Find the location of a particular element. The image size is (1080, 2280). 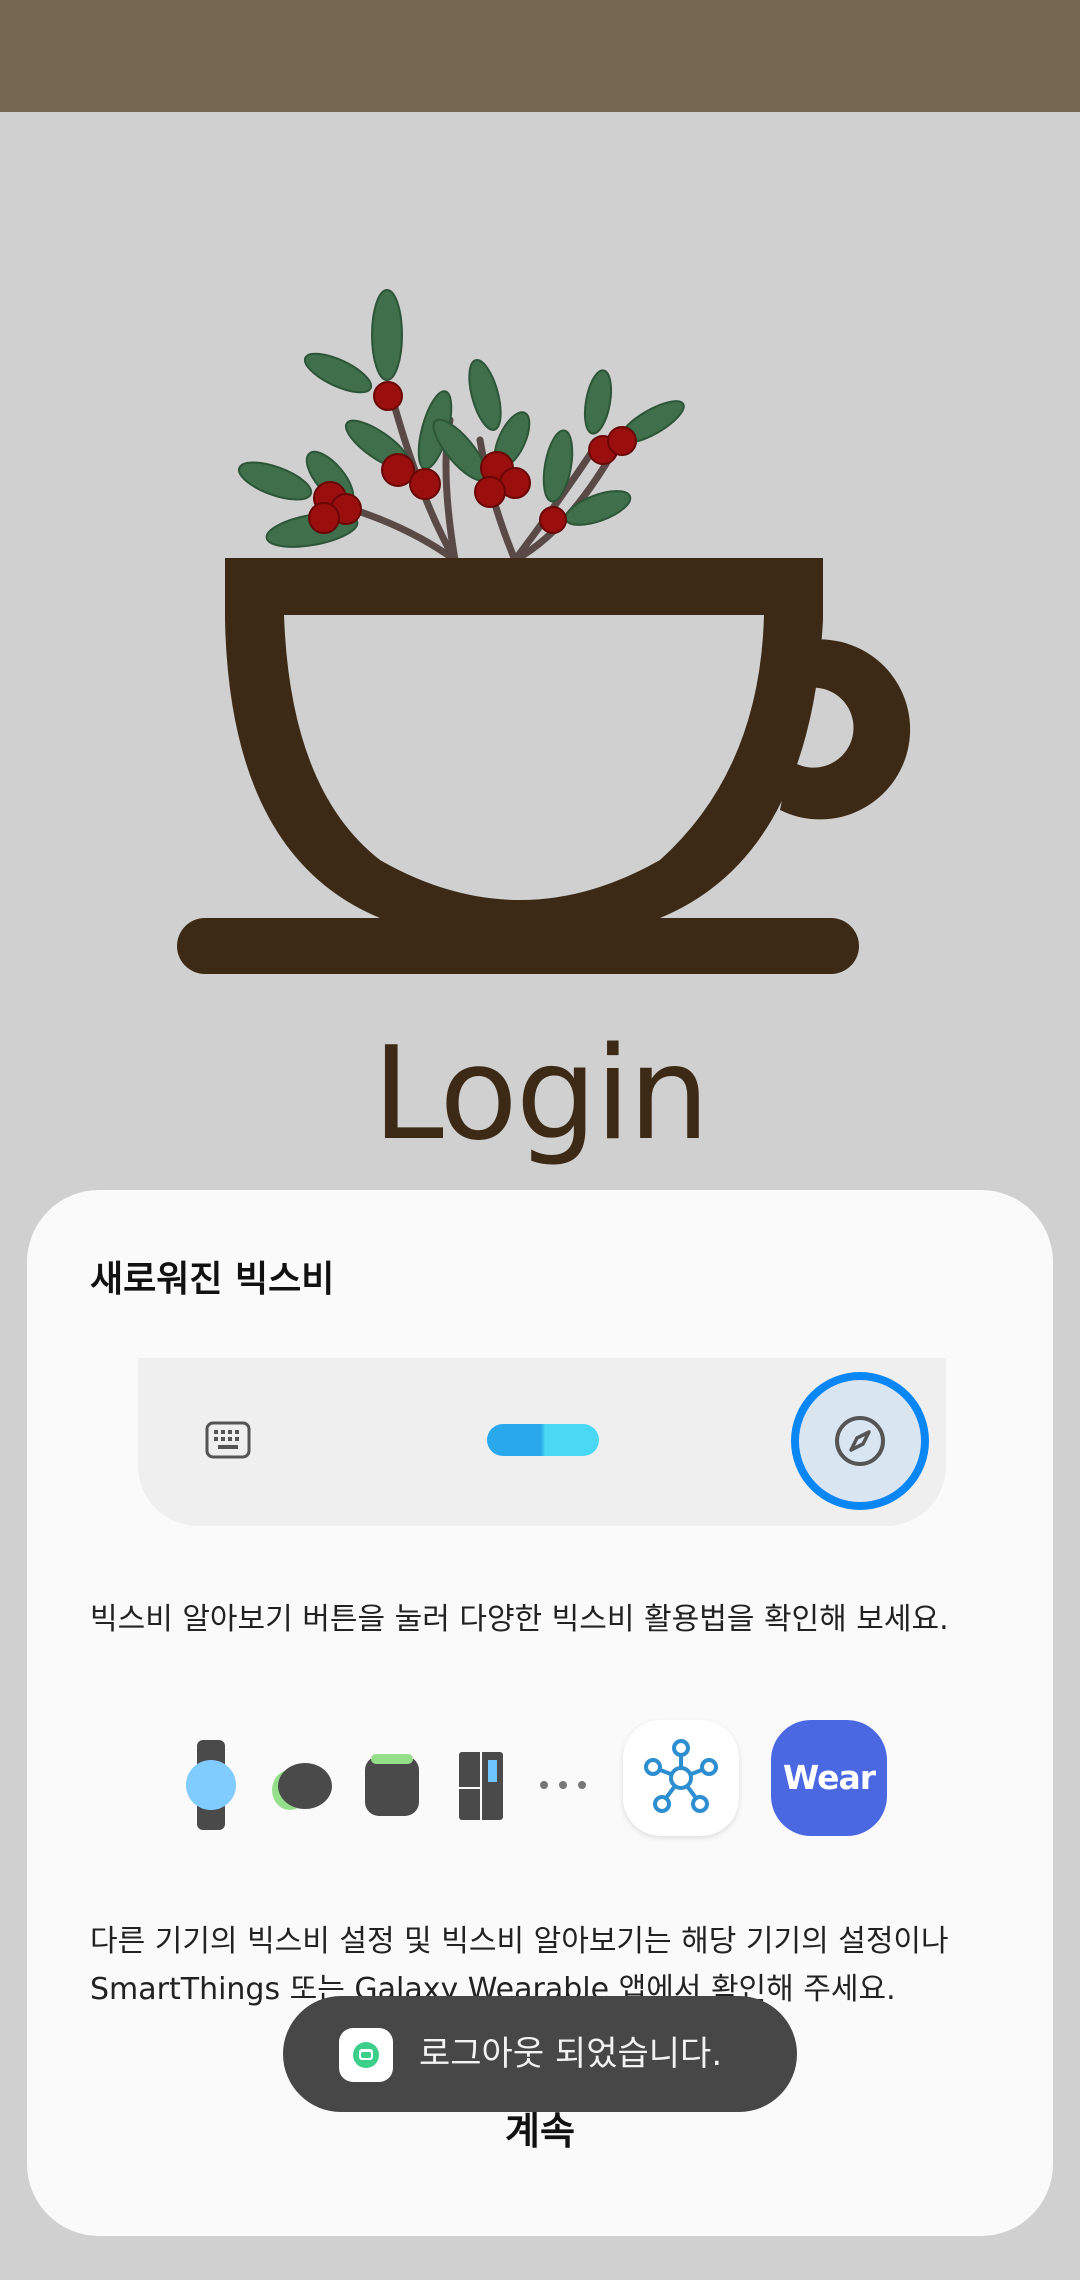

watch-icon is located at coordinates (211, 1785).